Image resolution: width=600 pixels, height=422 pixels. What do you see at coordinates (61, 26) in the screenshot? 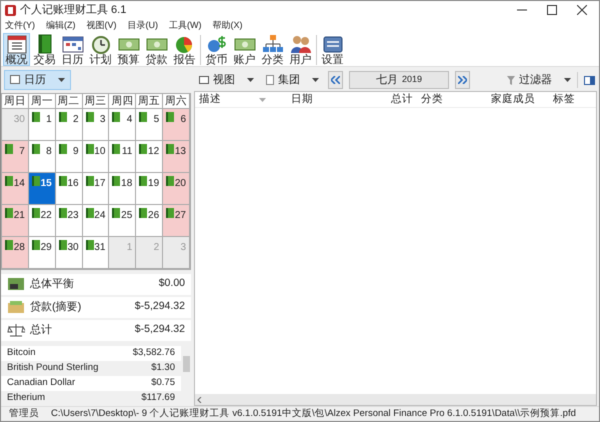
I see `menu-item: 编辑(Z)` at bounding box center [61, 26].